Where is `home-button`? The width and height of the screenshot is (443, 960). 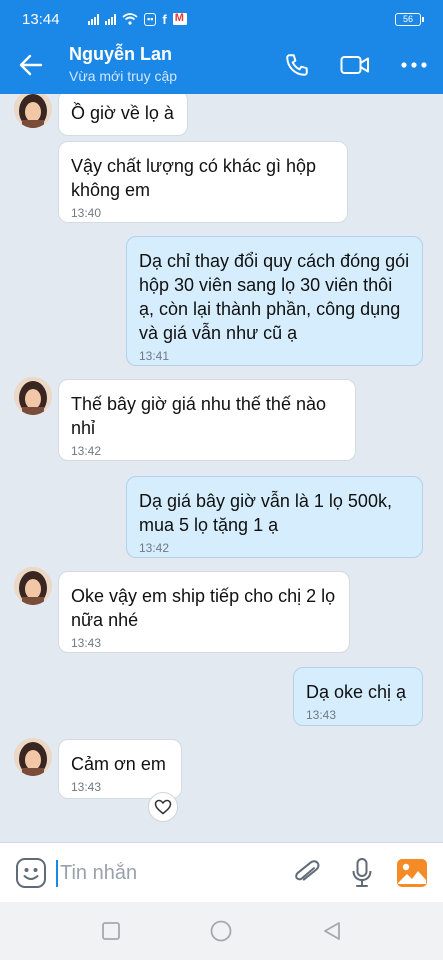 home-button is located at coordinates (221, 931).